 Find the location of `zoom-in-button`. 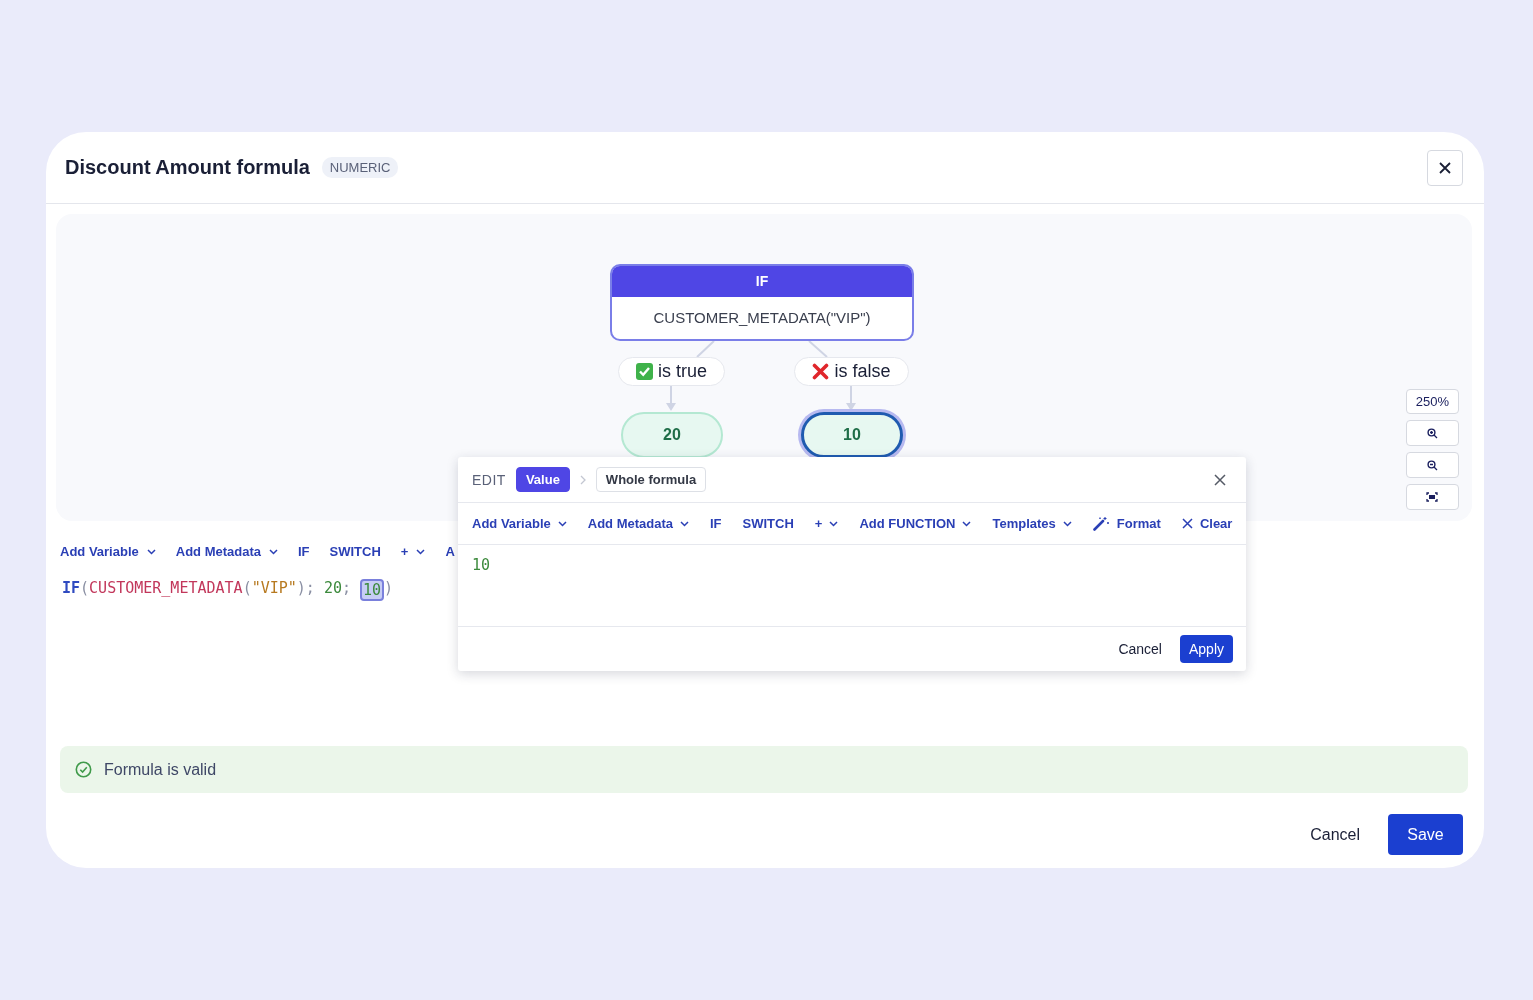

zoom-in-button is located at coordinates (1432, 433).